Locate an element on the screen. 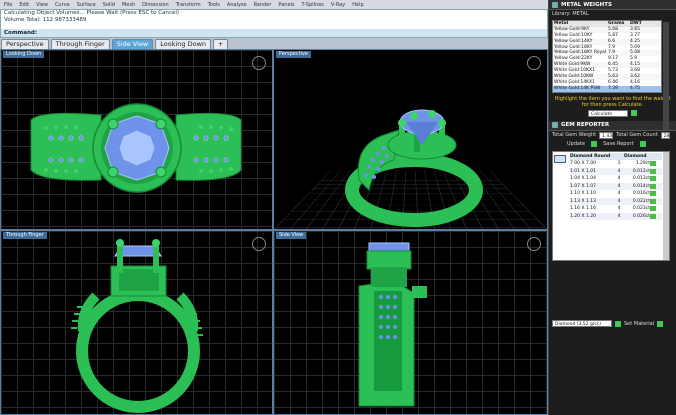 This screenshot has width=676, height=415. command-history-line-2: Volume Total: 112.987333489 is located at coordinates (45, 20).